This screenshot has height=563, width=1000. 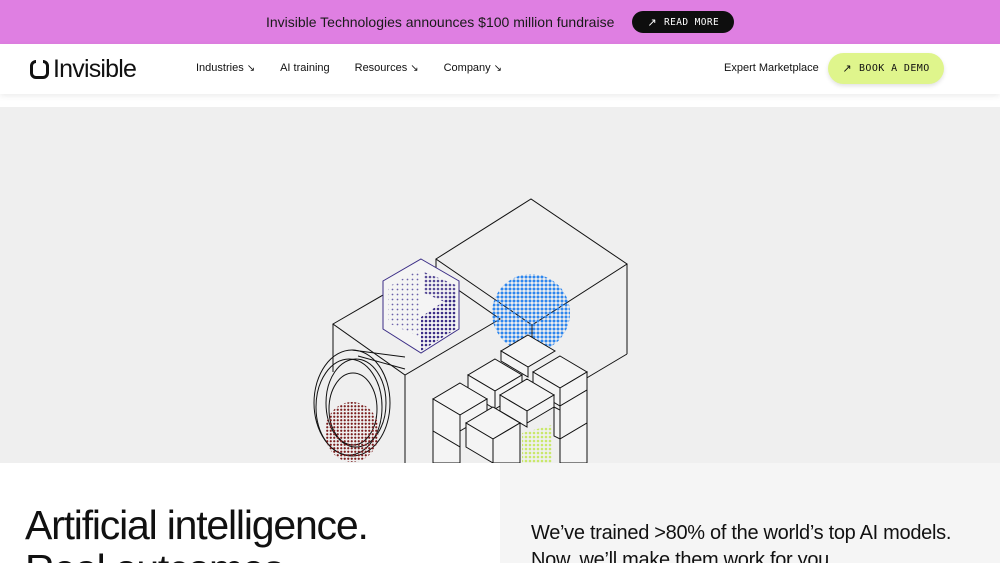 What do you see at coordinates (381, 68) in the screenshot?
I see `nav-item-label: Resources` at bounding box center [381, 68].